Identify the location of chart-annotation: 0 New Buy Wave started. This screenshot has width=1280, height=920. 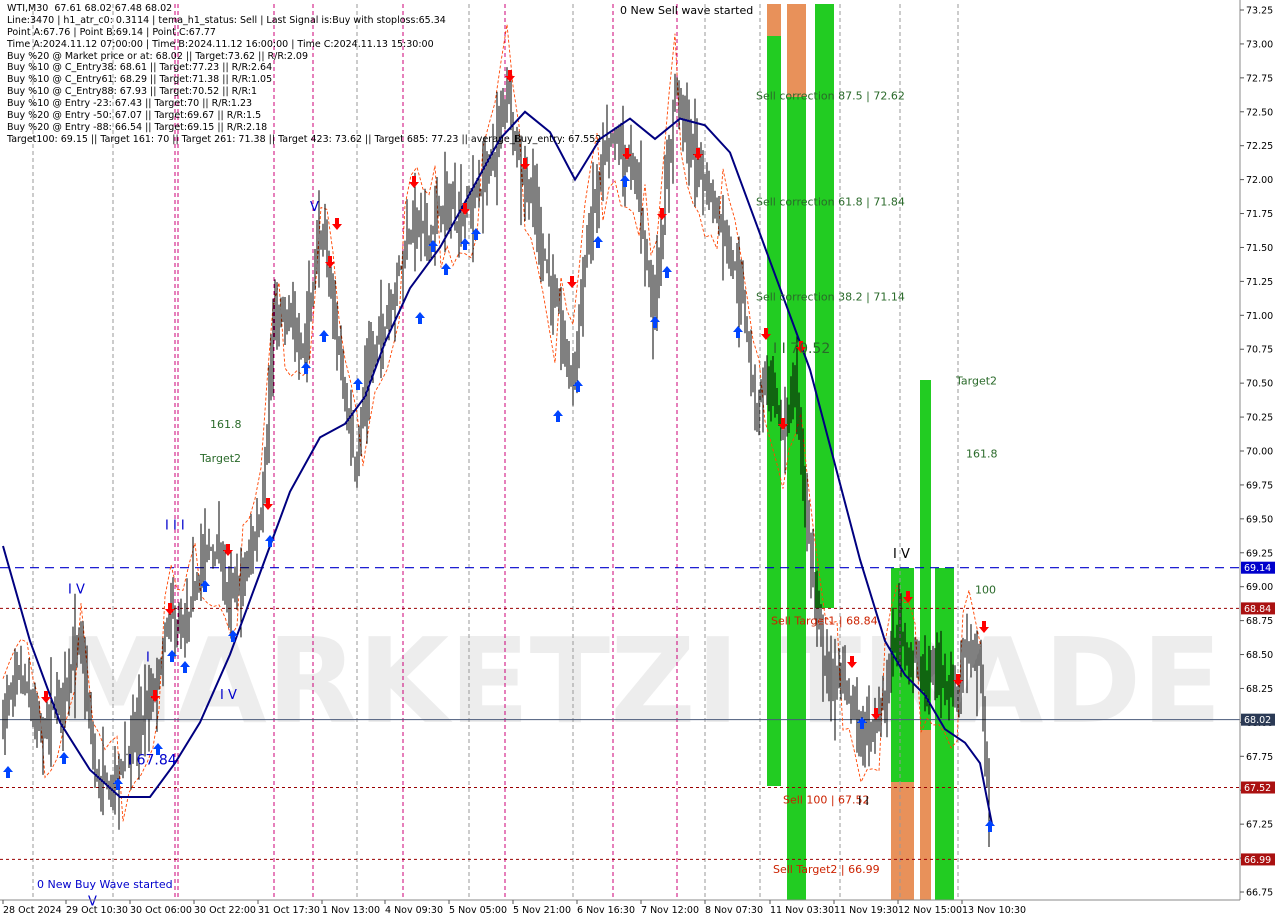
(105, 884).